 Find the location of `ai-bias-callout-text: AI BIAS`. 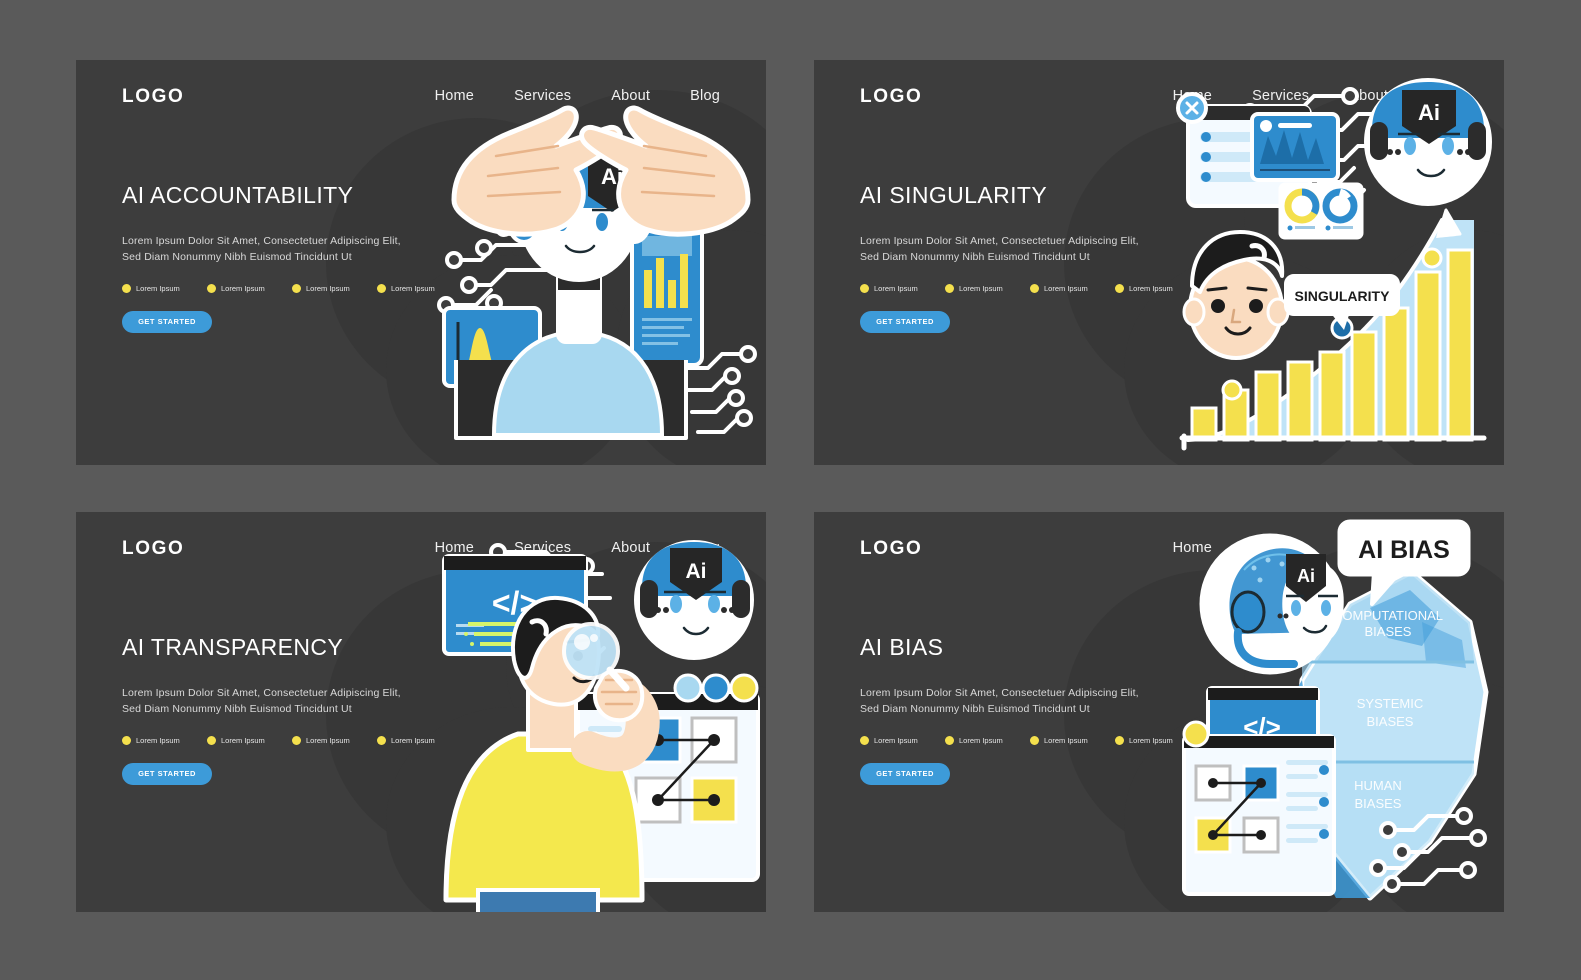

ai-bias-callout-text: AI BIAS is located at coordinates (1404, 550).